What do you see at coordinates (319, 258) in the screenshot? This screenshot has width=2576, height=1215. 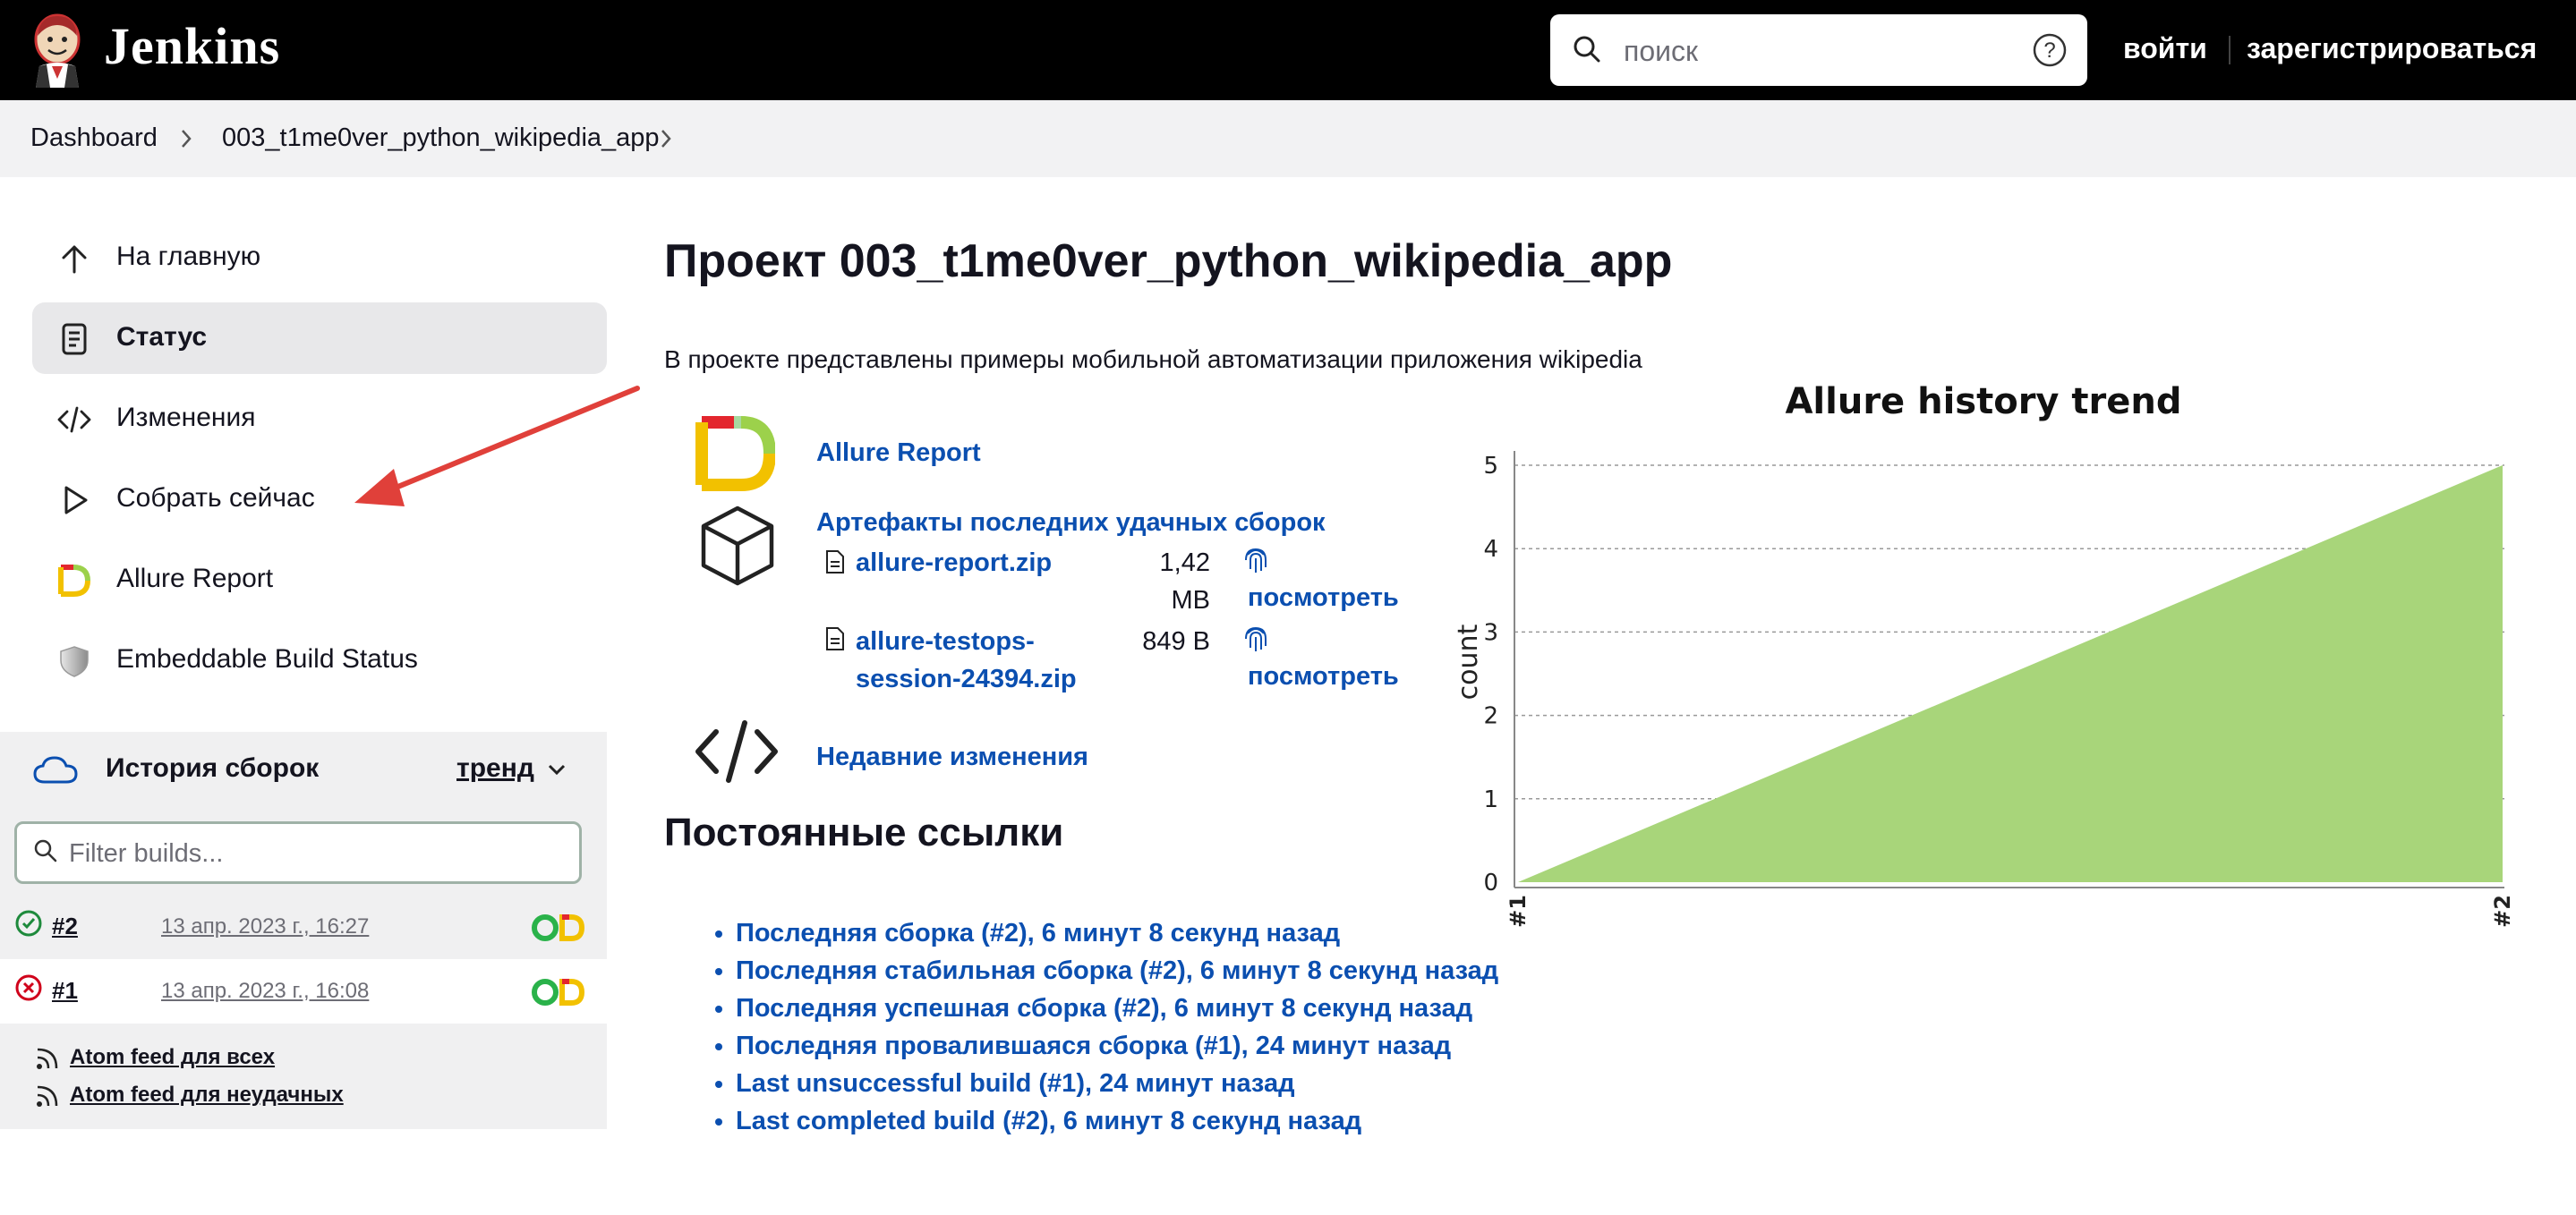 I see `sidebar-item-home: На главную` at bounding box center [319, 258].